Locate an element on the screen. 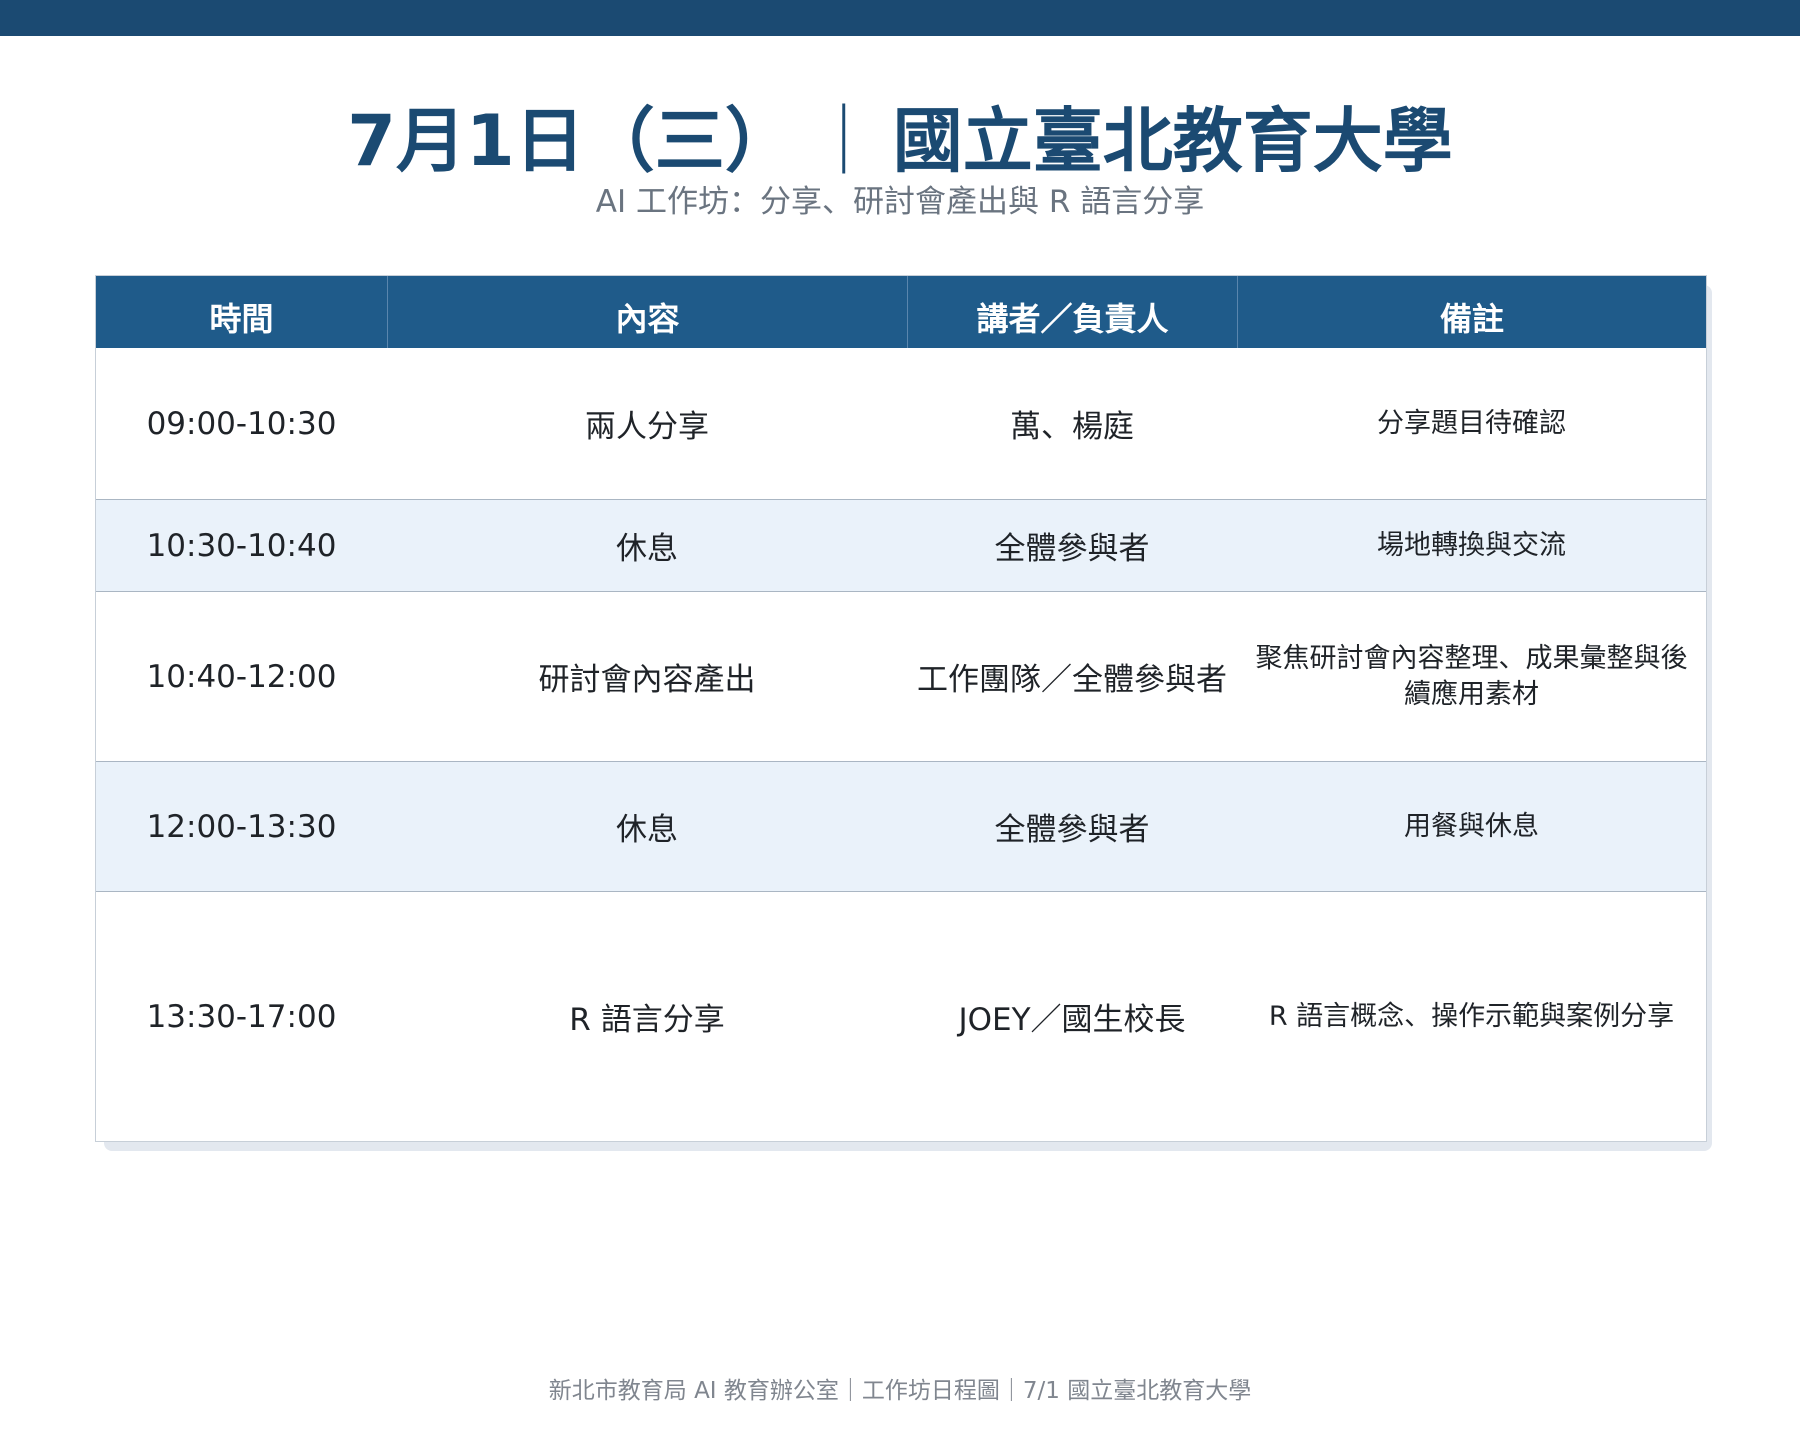  time-cell: 10:40-12:00 is located at coordinates (241, 676).